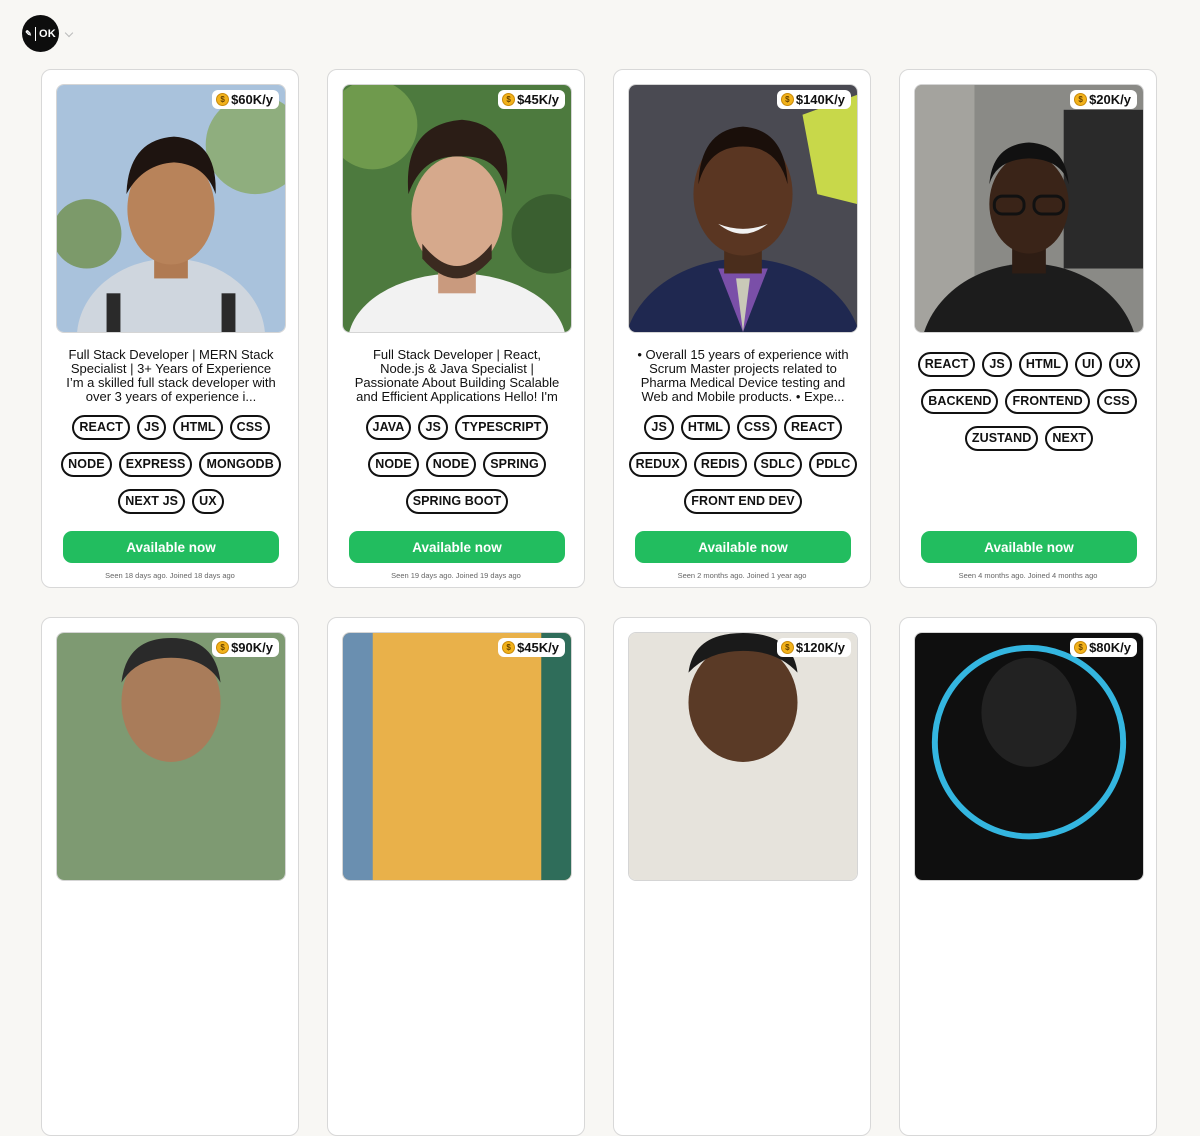  I want to click on profile-photo: $ $60K/y, so click(171, 208).